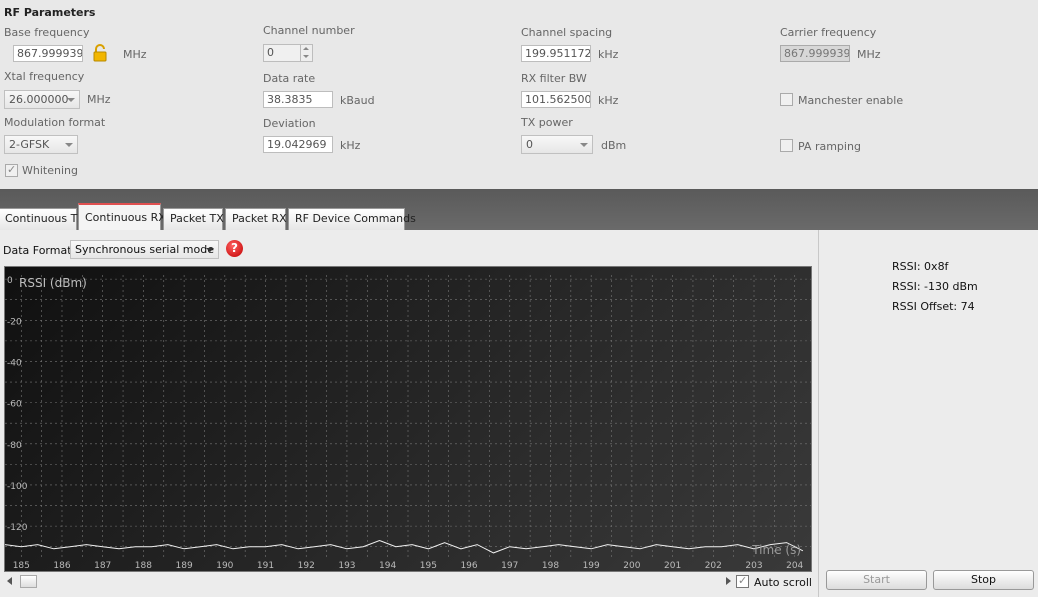 This screenshot has width=1038, height=597. What do you see at coordinates (309, 30) in the screenshot?
I see `channel-number-label: Channel number` at bounding box center [309, 30].